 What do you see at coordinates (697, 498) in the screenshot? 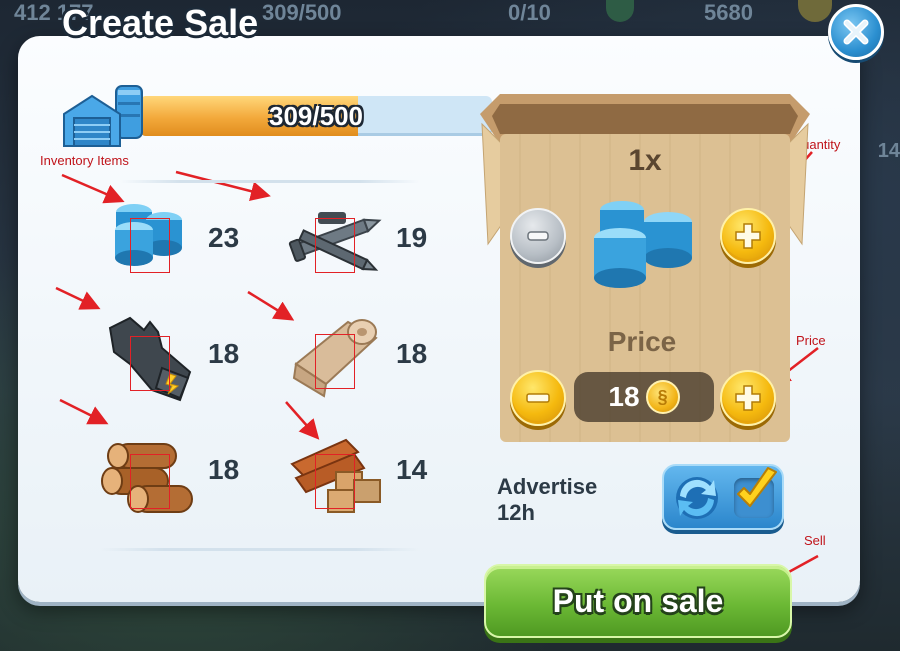
I see `advertise-refresh-icon` at bounding box center [697, 498].